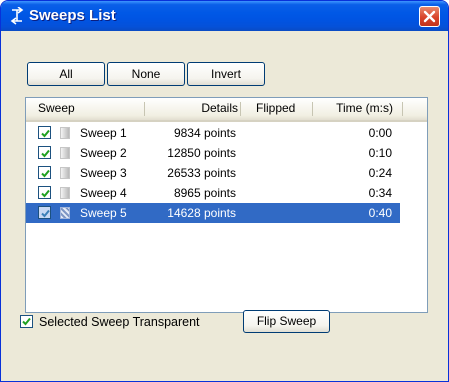 This screenshot has height=382, width=449. Describe the element at coordinates (201, 213) in the screenshot. I see `sweep-details: 14628 points` at that location.